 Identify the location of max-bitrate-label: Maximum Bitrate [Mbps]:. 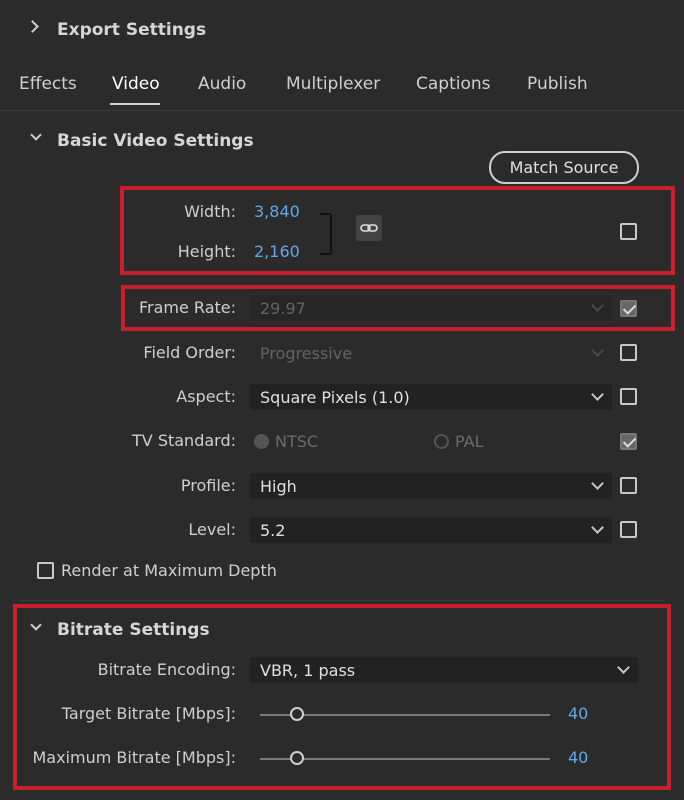
(134, 757).